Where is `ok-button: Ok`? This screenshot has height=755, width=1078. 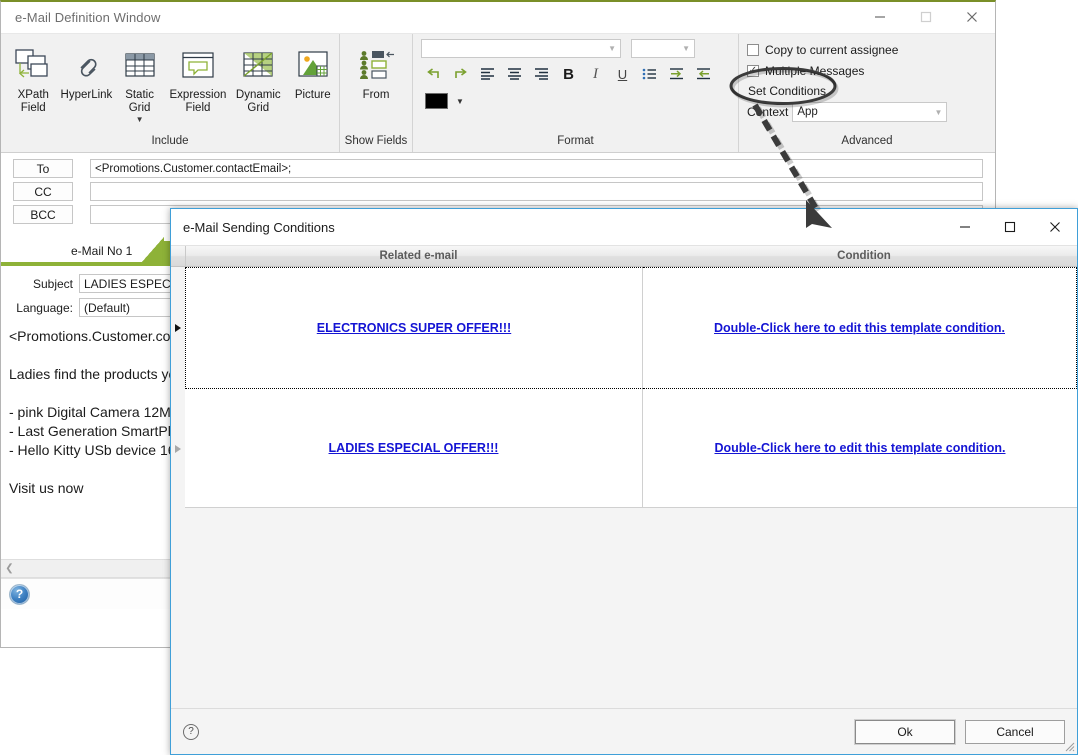
ok-button: Ok is located at coordinates (905, 731).